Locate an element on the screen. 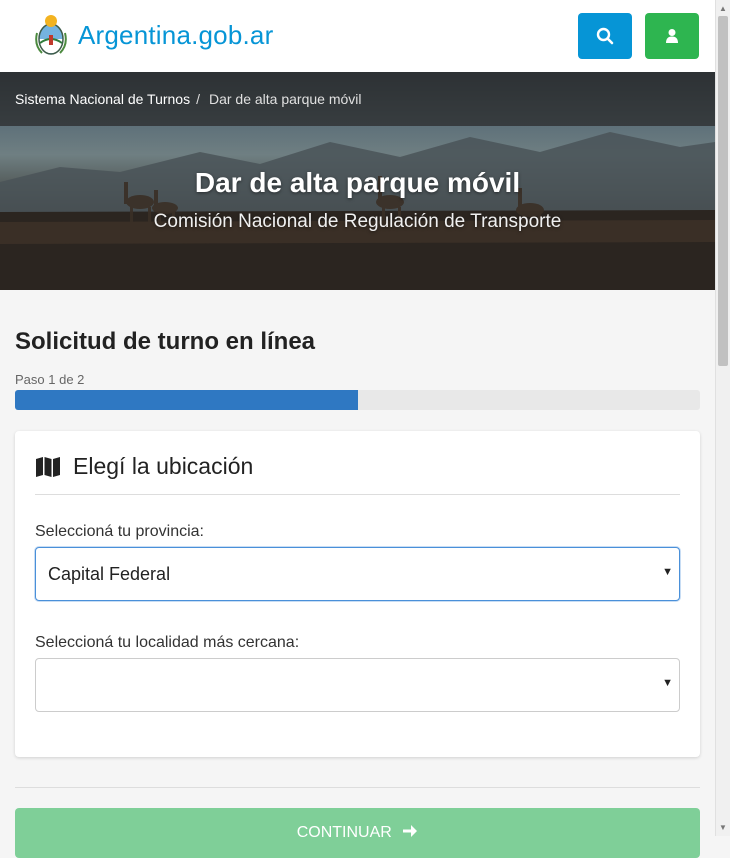 Image resolution: width=730 pixels, height=858 pixels. province-select: Capital Federal ▼ is located at coordinates (357, 574).